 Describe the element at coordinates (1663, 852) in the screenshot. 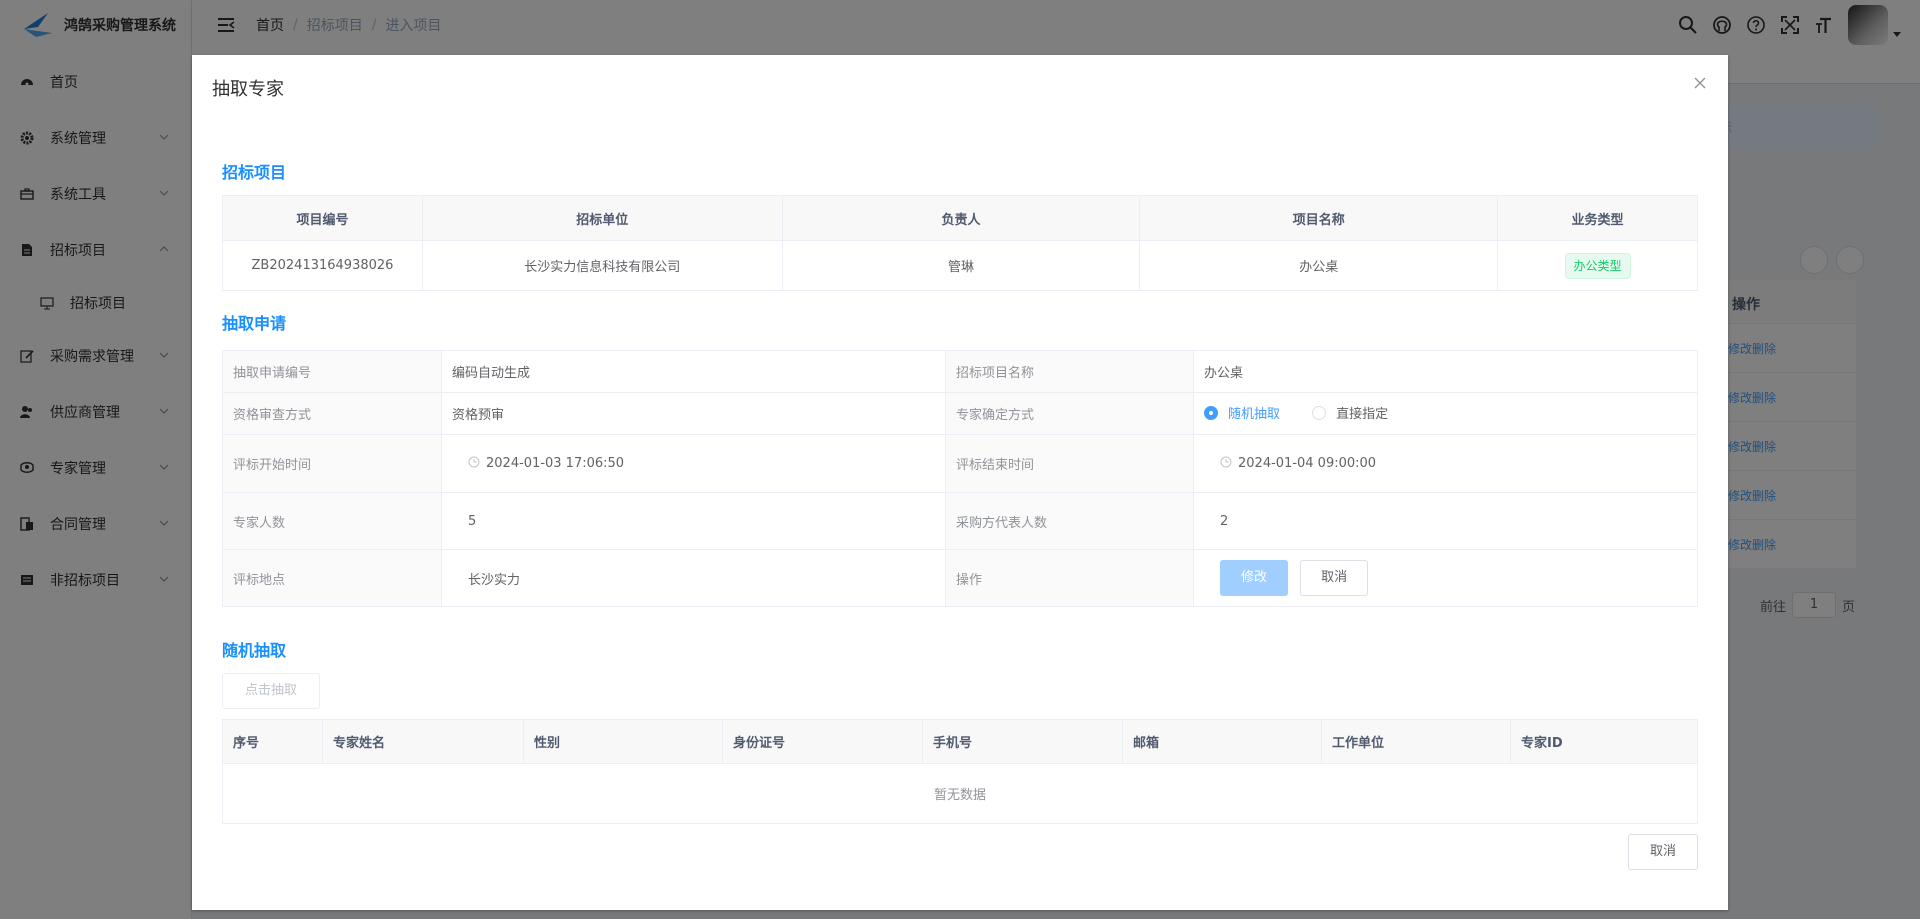

I see `footer-cancel-button: 取消` at that location.